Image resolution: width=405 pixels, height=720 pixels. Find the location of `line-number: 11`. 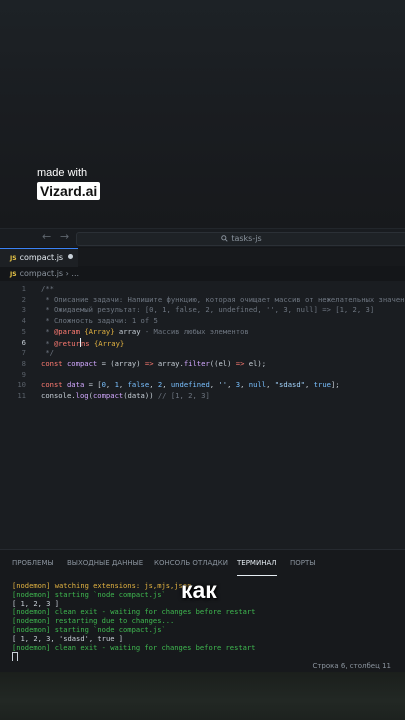

line-number: 11 is located at coordinates (21, 395).